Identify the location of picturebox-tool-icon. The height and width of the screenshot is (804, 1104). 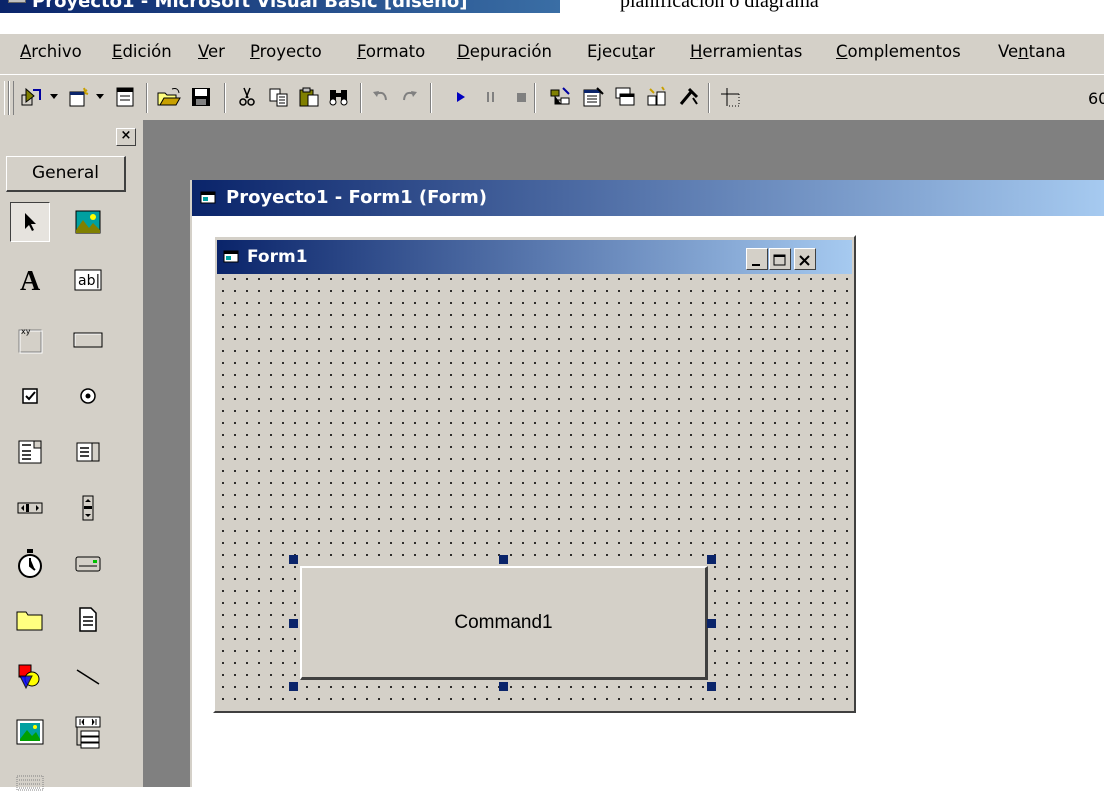
(88, 222).